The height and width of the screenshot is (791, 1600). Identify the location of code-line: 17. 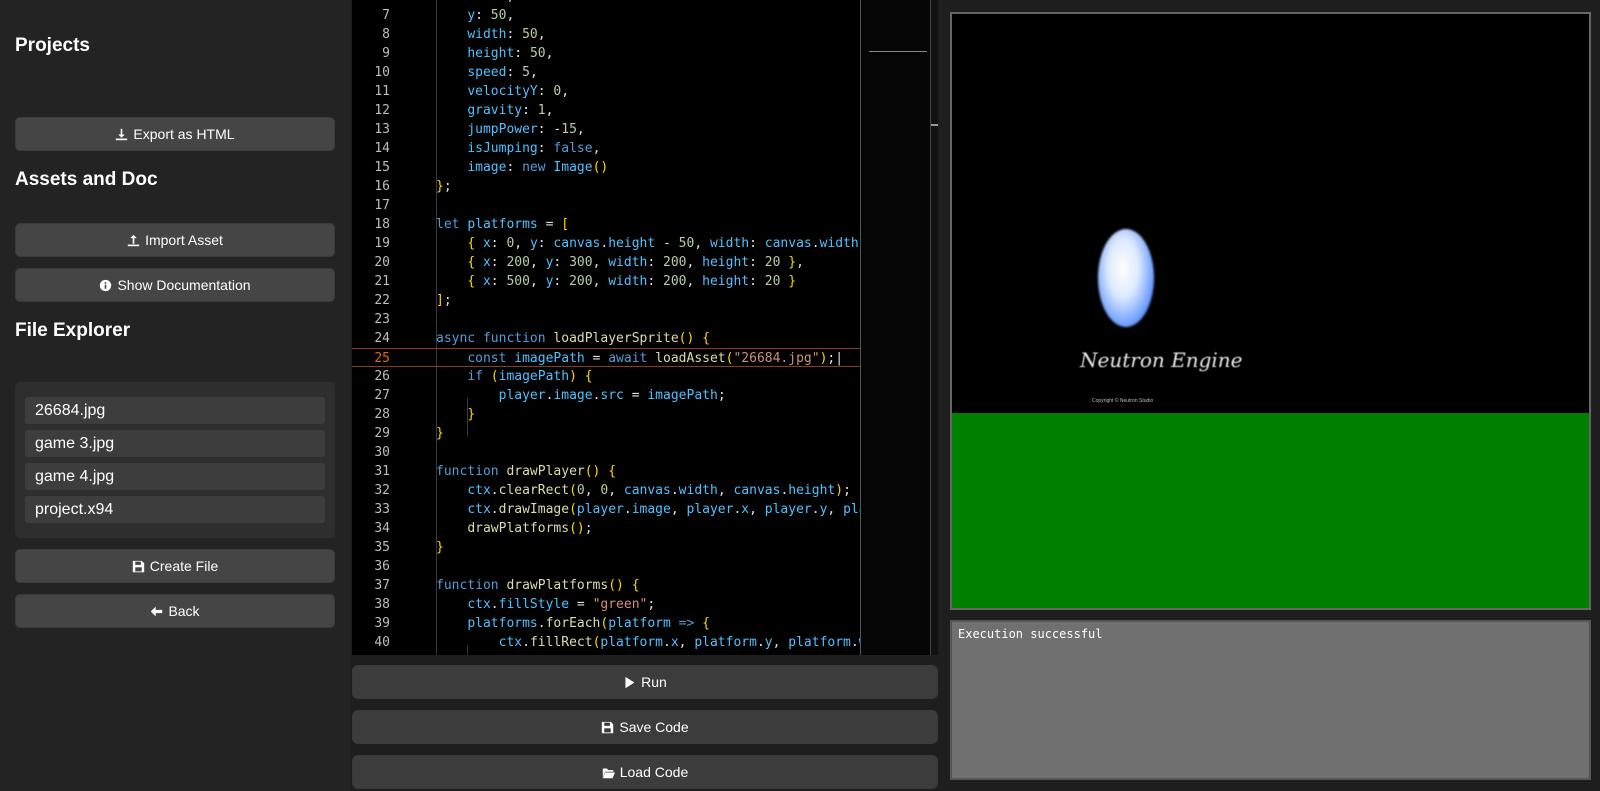
(382, 205).